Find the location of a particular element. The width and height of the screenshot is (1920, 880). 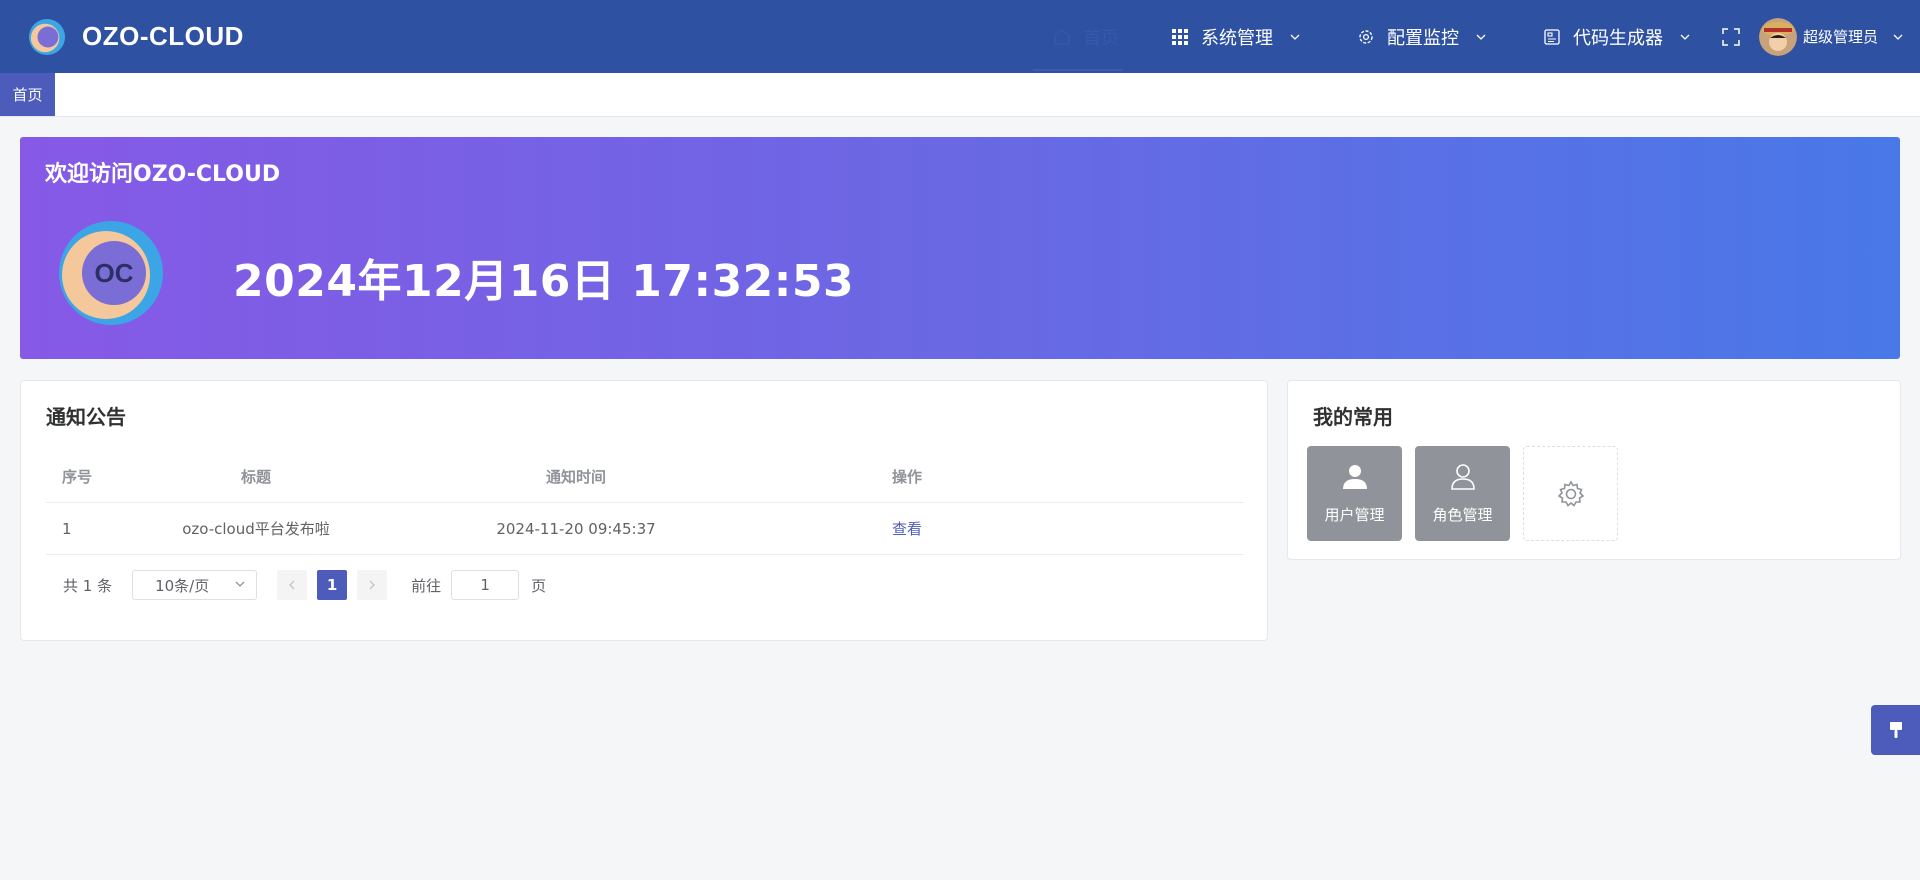

favorites-settings-button is located at coordinates (1570, 493).